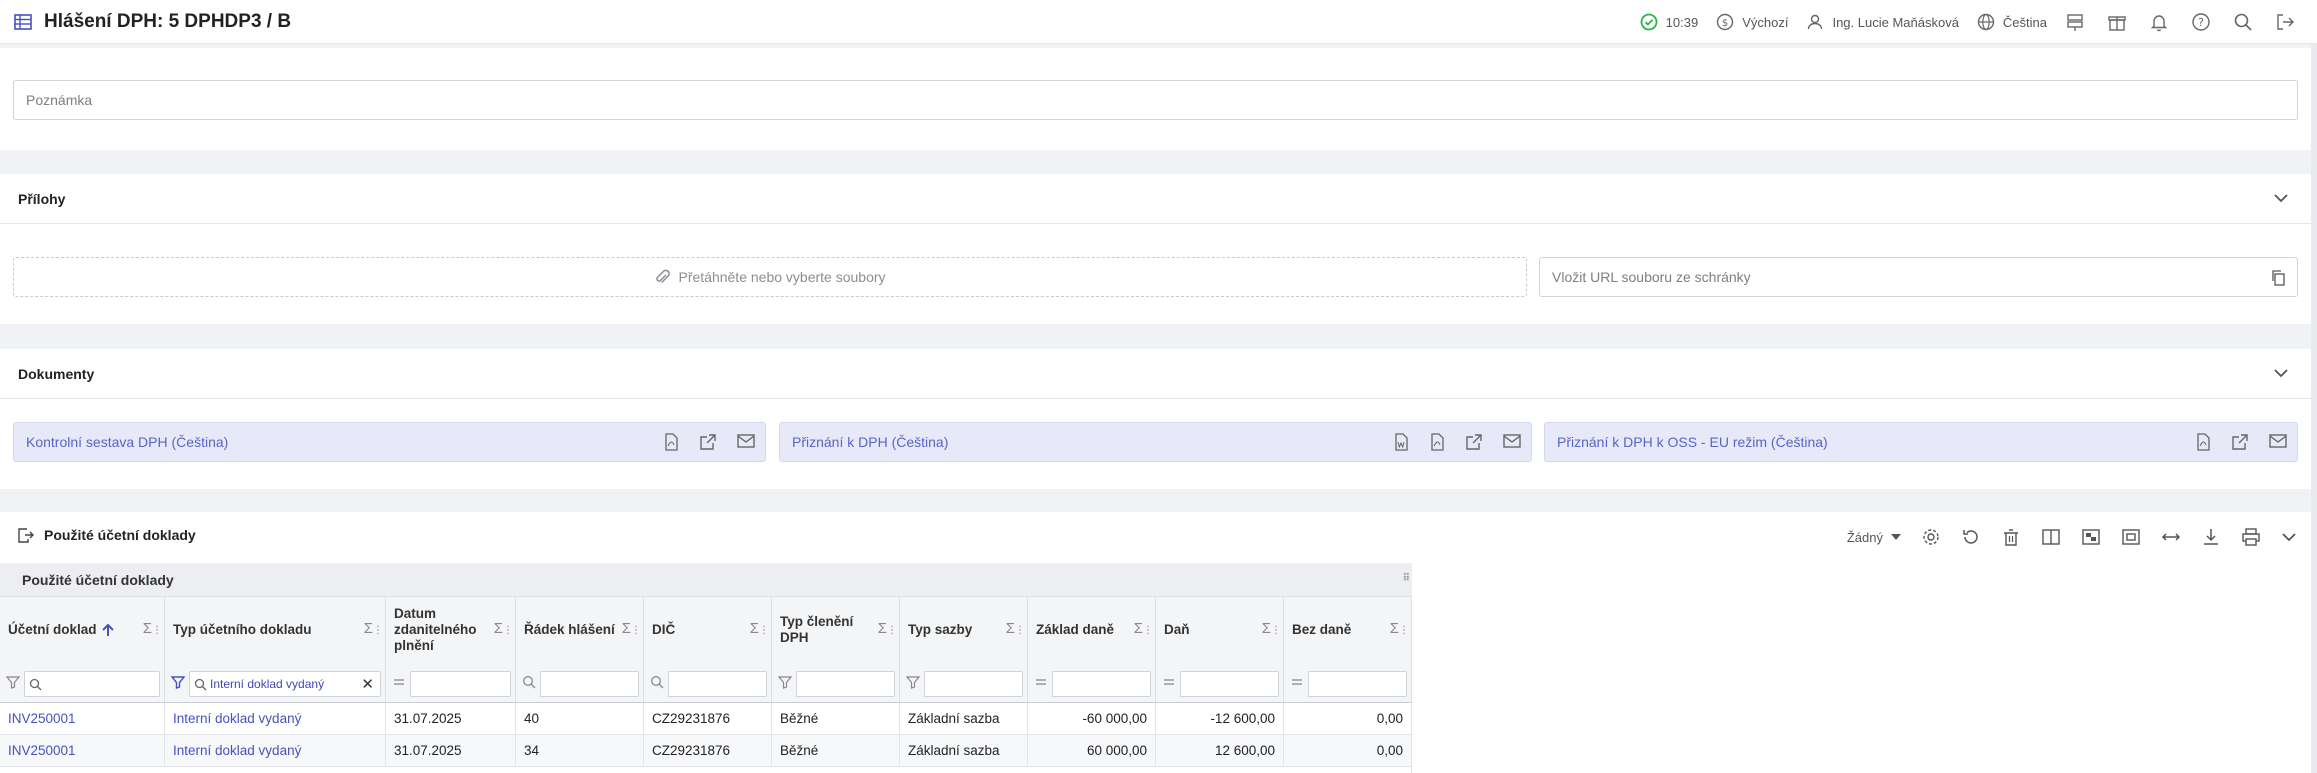 The height and width of the screenshot is (773, 2317). Describe the element at coordinates (1155, 374) in the screenshot. I see `documents-header: Dokumenty` at that location.